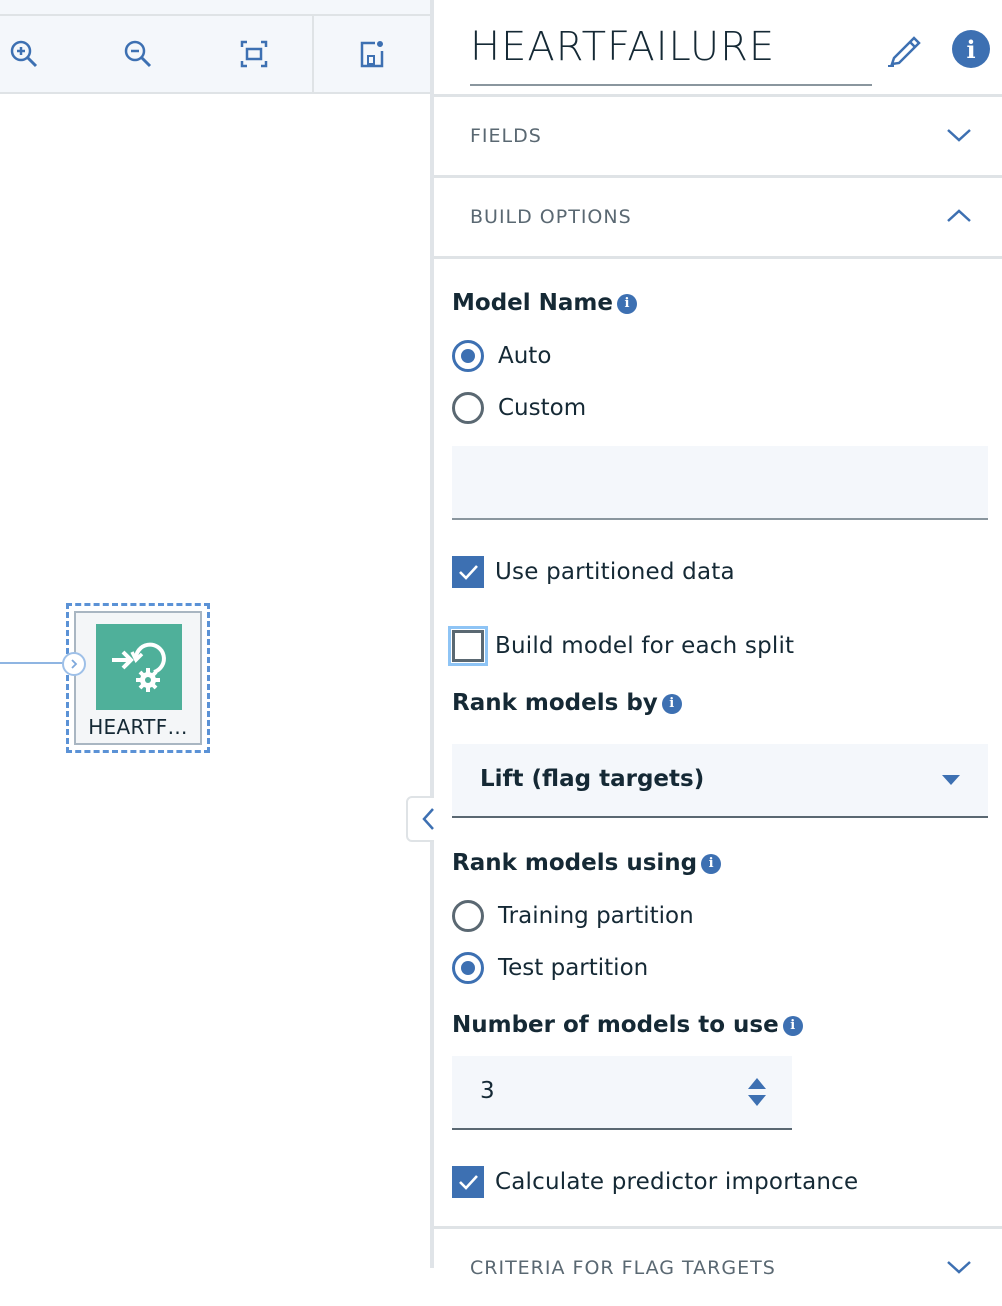 The image size is (1002, 1306). I want to click on rank-by-label: Rank models by, so click(555, 703).